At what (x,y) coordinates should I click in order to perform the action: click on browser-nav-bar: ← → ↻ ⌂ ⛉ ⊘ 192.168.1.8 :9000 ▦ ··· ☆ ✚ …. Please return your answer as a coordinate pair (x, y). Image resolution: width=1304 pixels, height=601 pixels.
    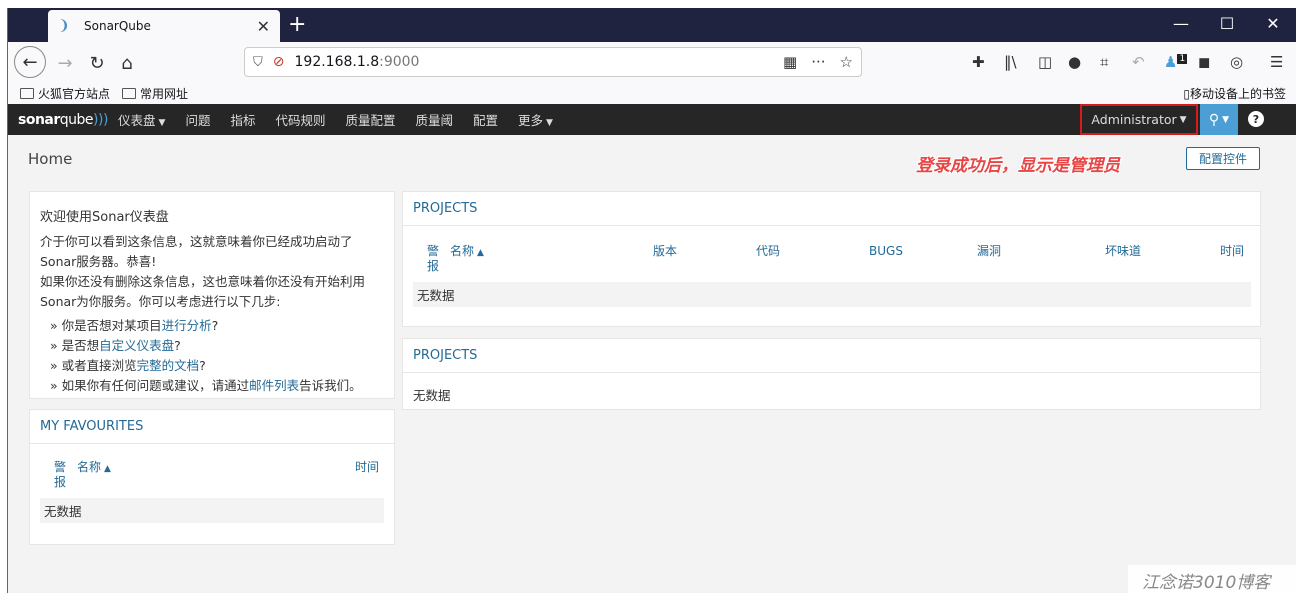
    Looking at the image, I should click on (652, 62).